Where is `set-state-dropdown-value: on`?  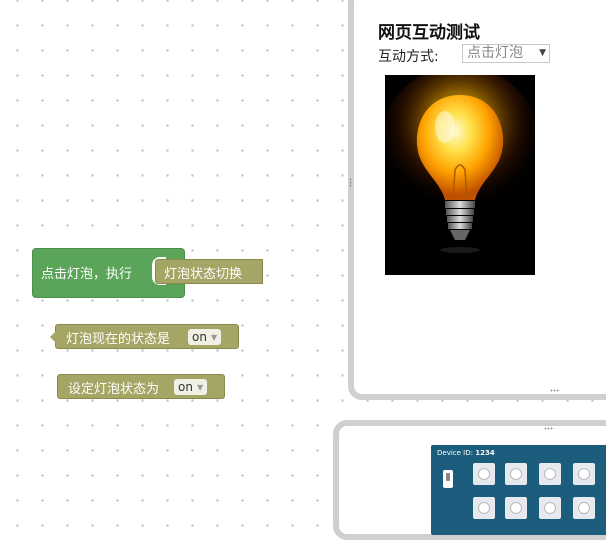
set-state-dropdown-value: on is located at coordinates (185, 387).